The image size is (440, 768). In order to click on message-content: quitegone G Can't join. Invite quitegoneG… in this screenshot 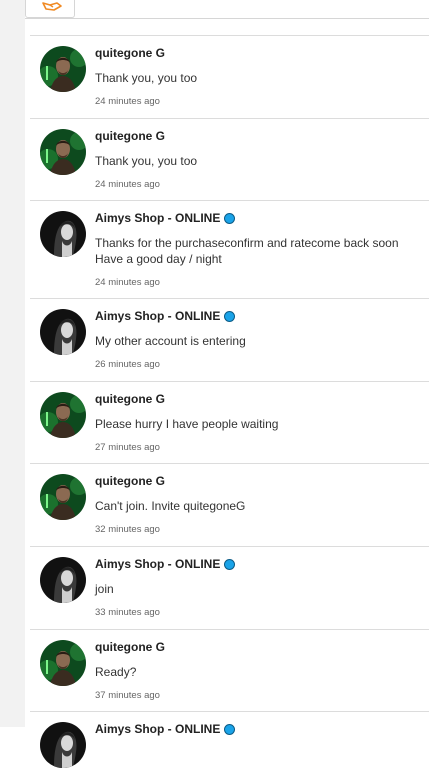, I will do `click(259, 504)`.